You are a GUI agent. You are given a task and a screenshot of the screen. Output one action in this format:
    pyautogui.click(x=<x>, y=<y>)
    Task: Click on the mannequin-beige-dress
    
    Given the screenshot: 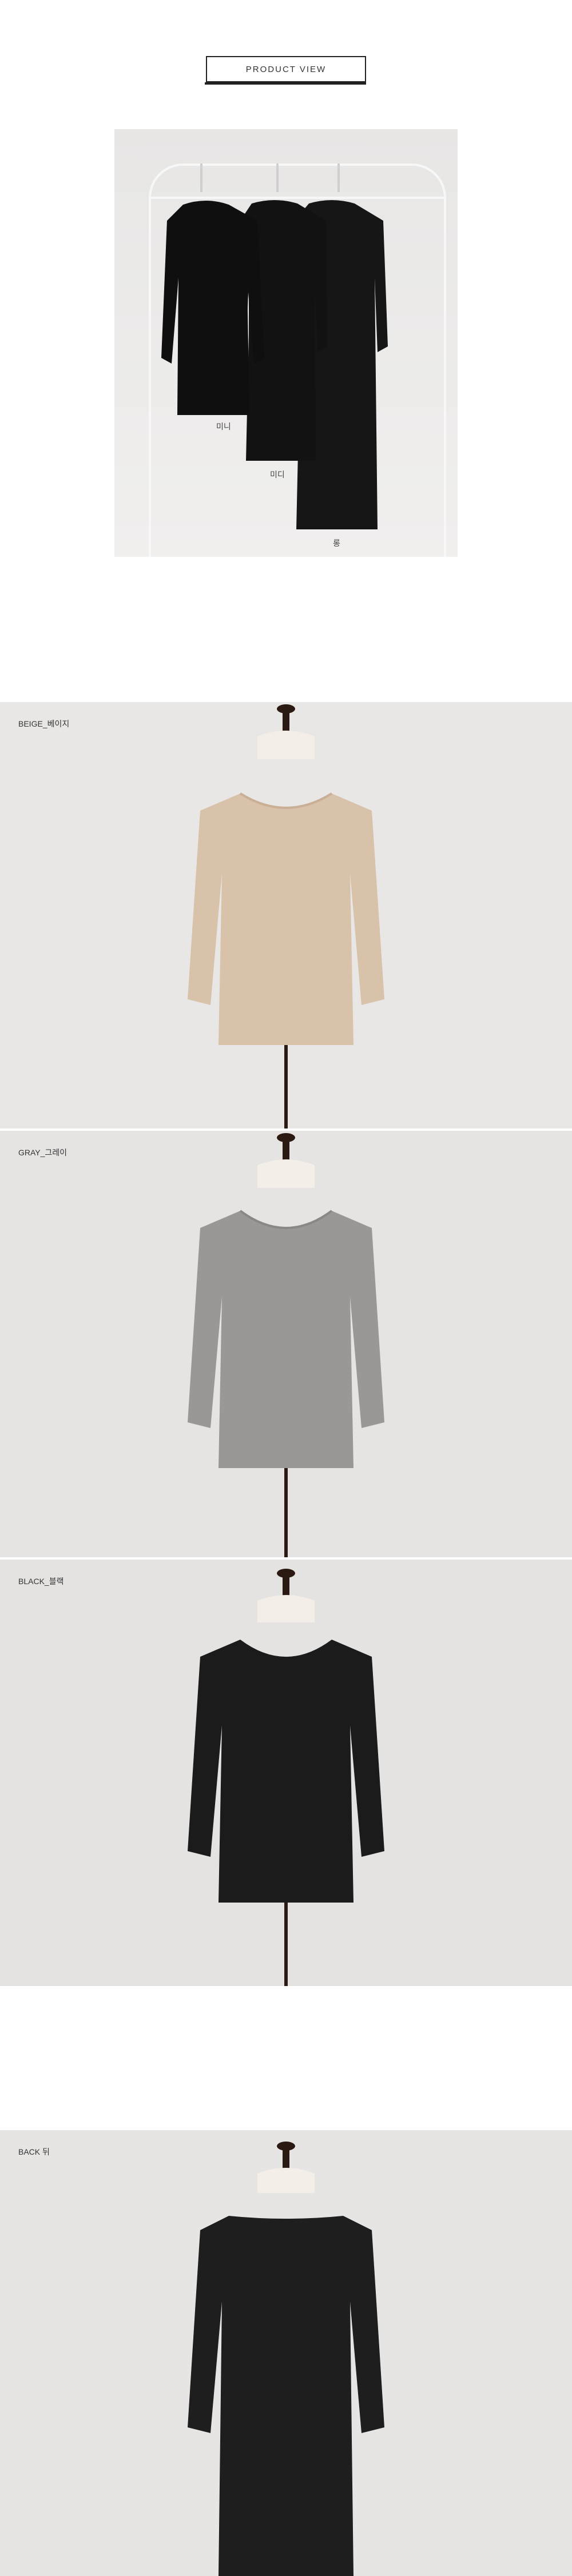 What is the action you would take?
    pyautogui.click(x=286, y=916)
    